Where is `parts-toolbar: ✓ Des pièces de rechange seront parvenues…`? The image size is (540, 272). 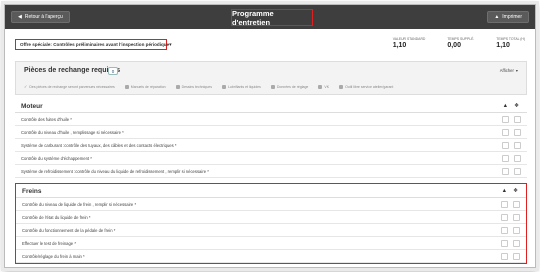 parts-toolbar: ✓ Des pièces de rechange seront parvenues… is located at coordinates (208, 86).